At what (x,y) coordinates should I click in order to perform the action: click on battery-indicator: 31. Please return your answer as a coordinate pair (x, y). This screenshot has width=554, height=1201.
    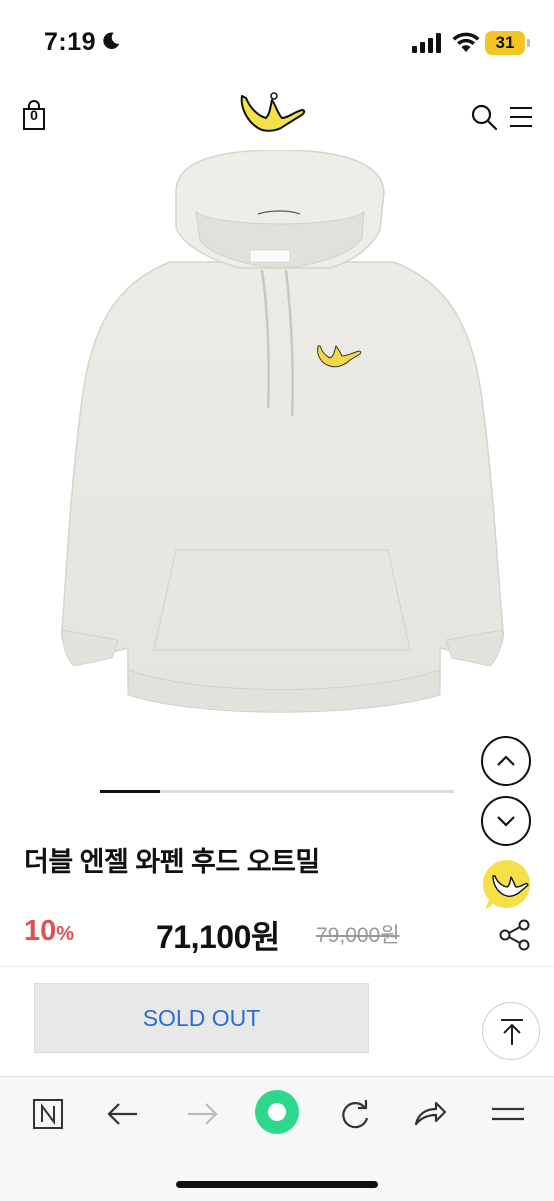
    Looking at the image, I should click on (505, 43).